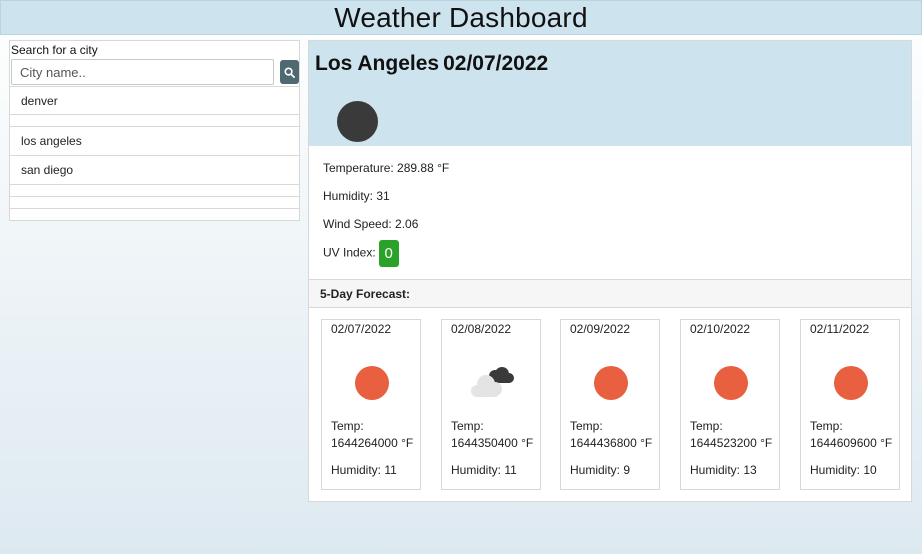 The height and width of the screenshot is (554, 922). Describe the element at coordinates (600, 329) in the screenshot. I see `forecast-date: 02/09/2022` at that location.